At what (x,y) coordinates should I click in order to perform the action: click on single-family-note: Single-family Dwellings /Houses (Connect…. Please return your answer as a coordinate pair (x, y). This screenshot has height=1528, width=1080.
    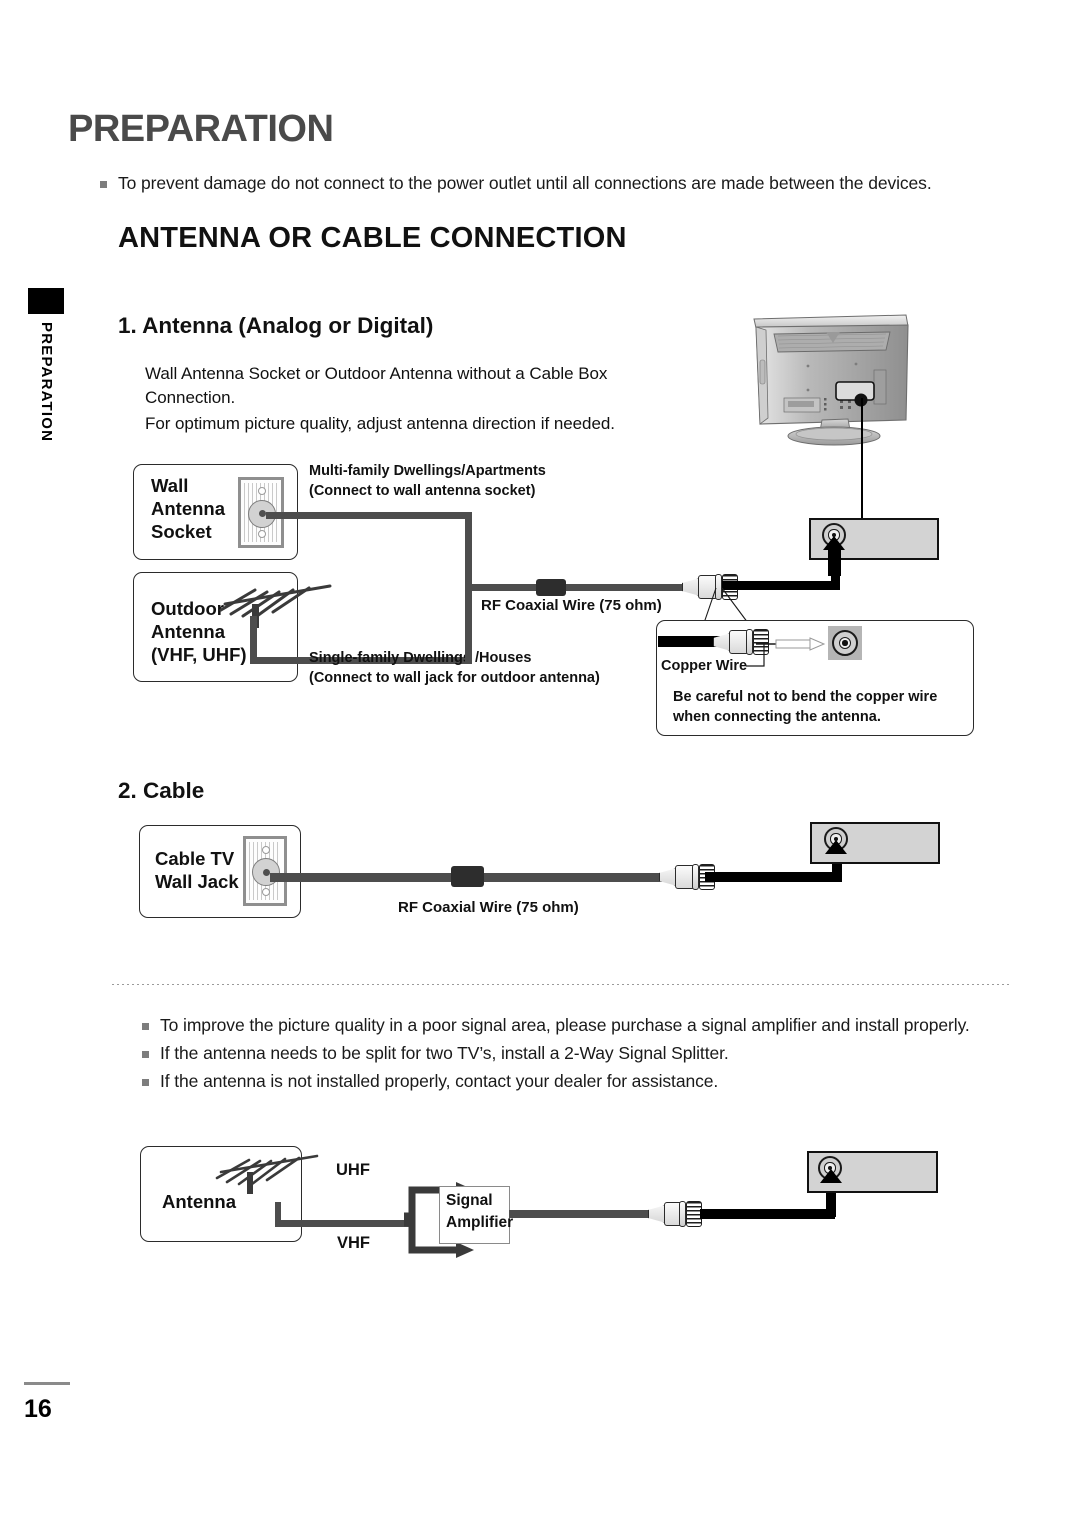
    Looking at the image, I should click on (454, 668).